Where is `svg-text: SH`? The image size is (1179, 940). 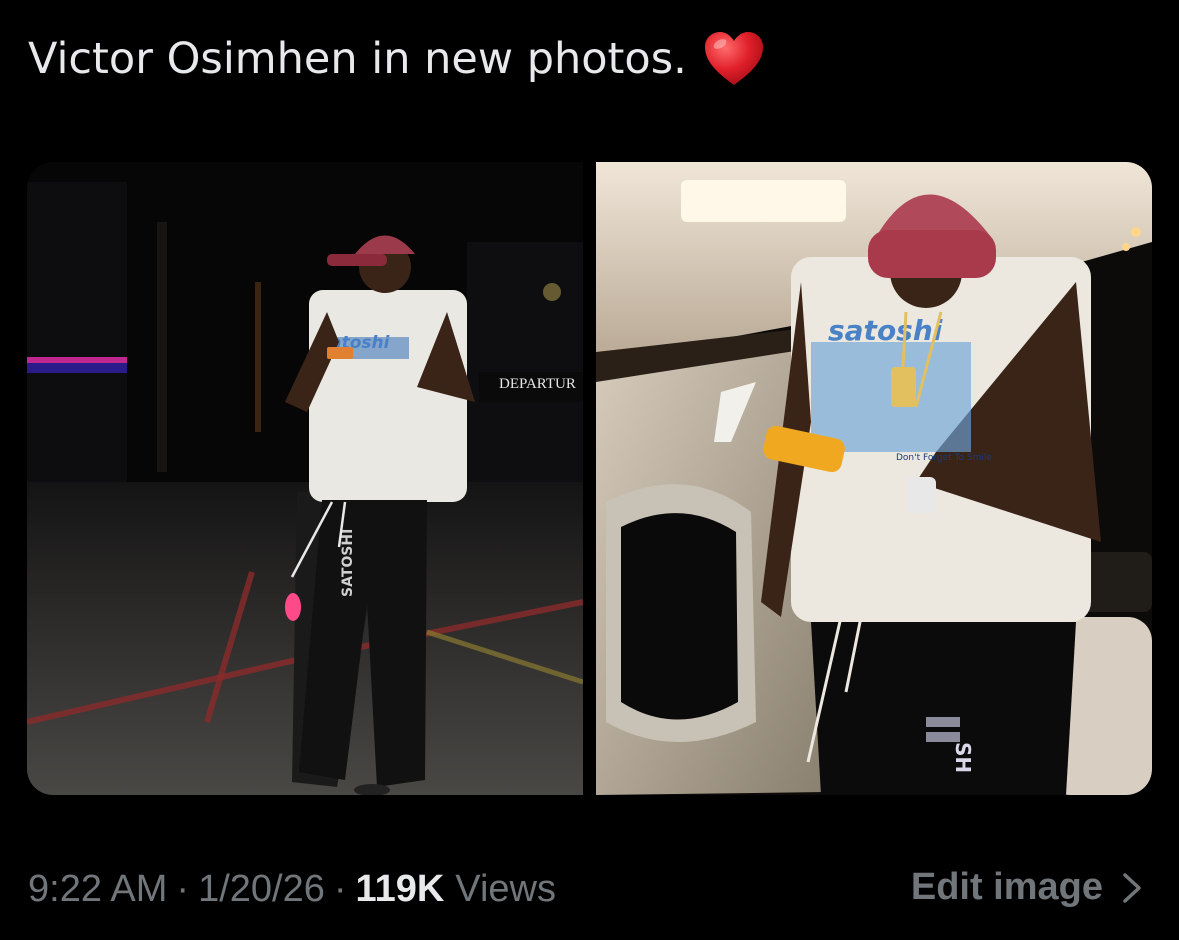 svg-text: SH is located at coordinates (963, 757).